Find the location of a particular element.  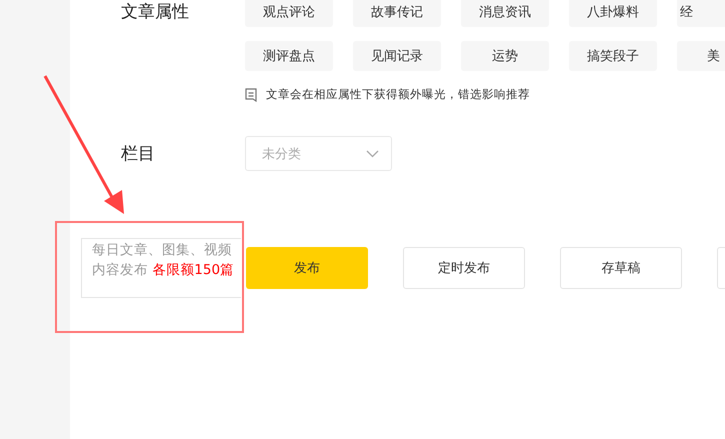

hint-text: 文章会在相应属性下获得额外曝光，错选影响推荐 is located at coordinates (398, 94).